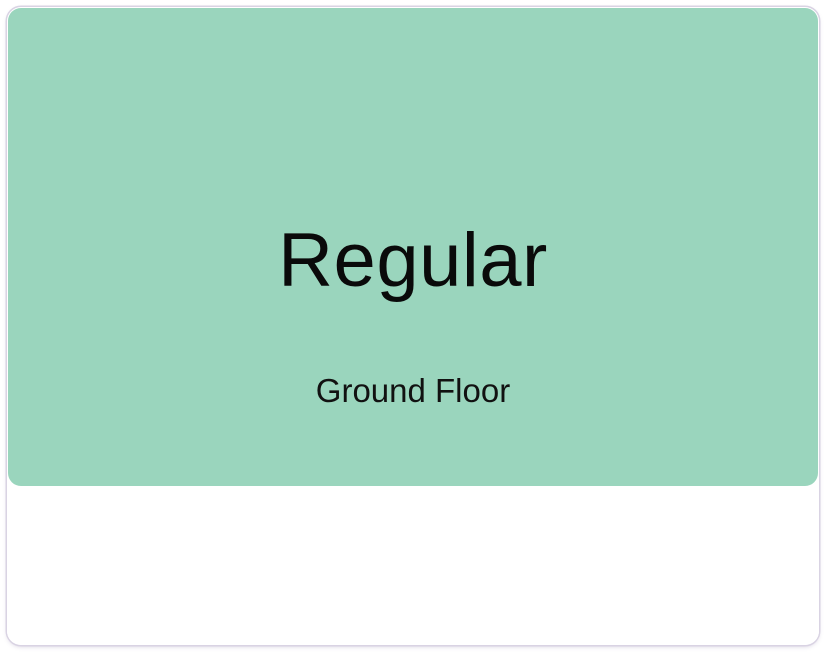 The image size is (830, 660). Describe the element at coordinates (413, 260) in the screenshot. I see `room-type-title: Regular` at that location.